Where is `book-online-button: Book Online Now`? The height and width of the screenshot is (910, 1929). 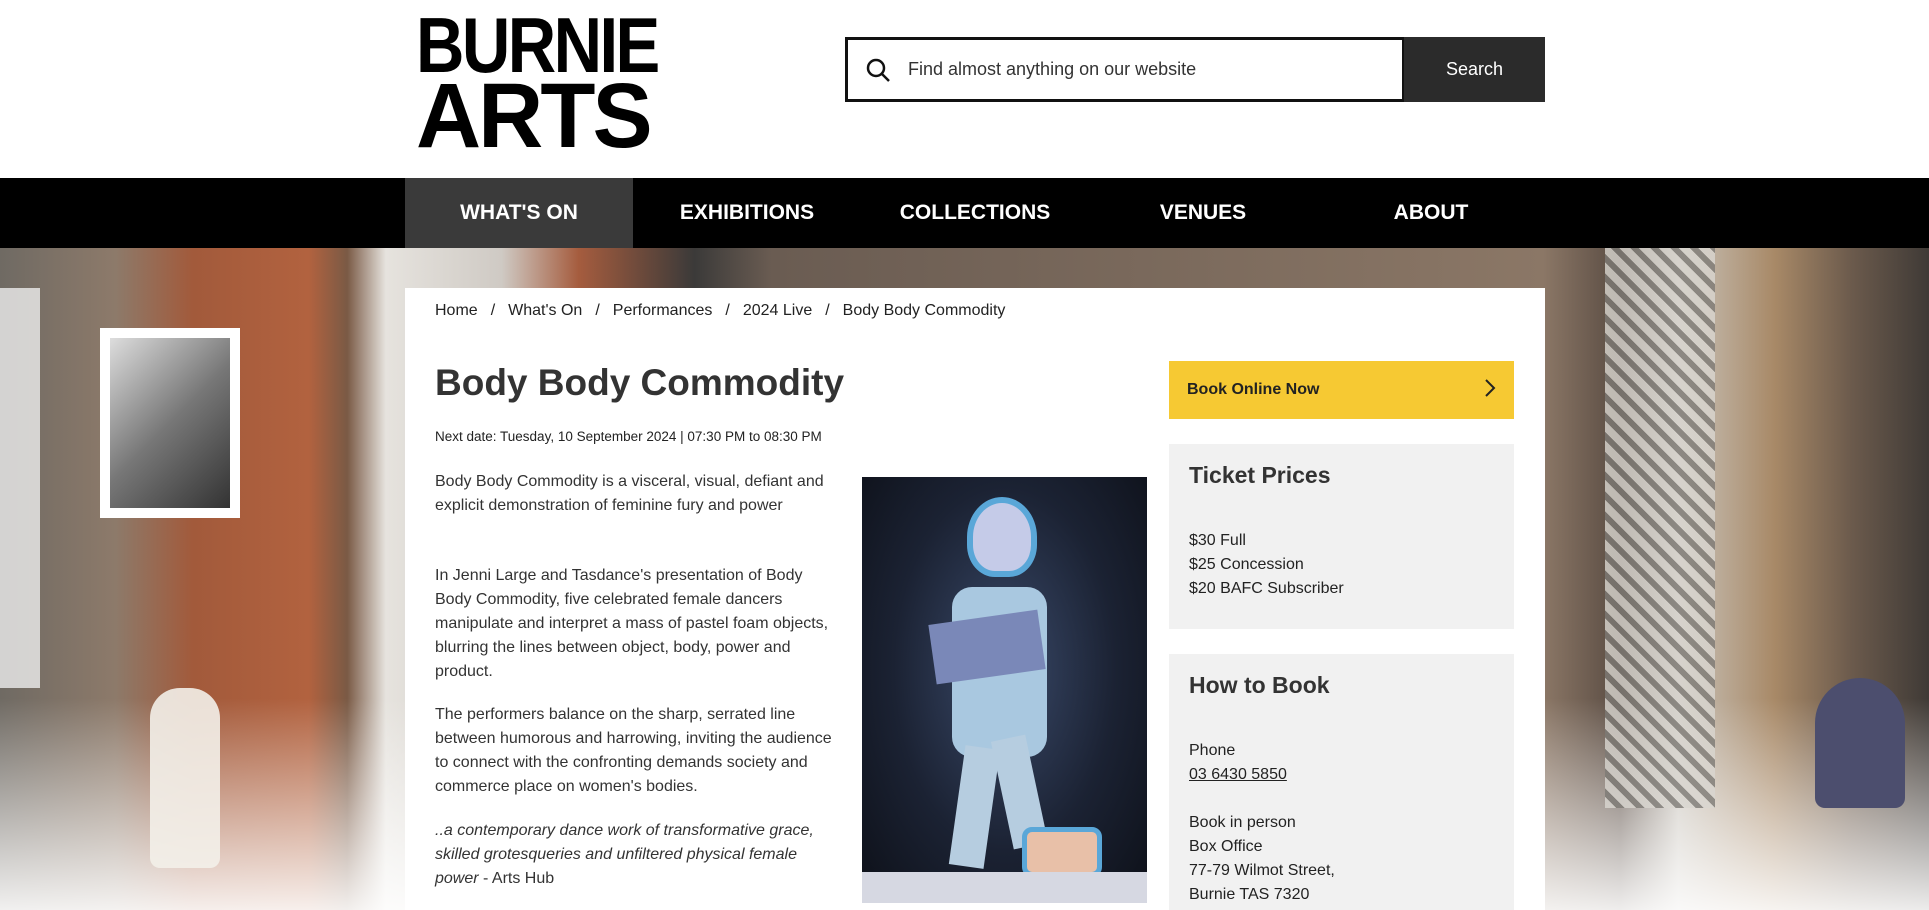
book-online-button: Book Online Now is located at coordinates (1341, 390).